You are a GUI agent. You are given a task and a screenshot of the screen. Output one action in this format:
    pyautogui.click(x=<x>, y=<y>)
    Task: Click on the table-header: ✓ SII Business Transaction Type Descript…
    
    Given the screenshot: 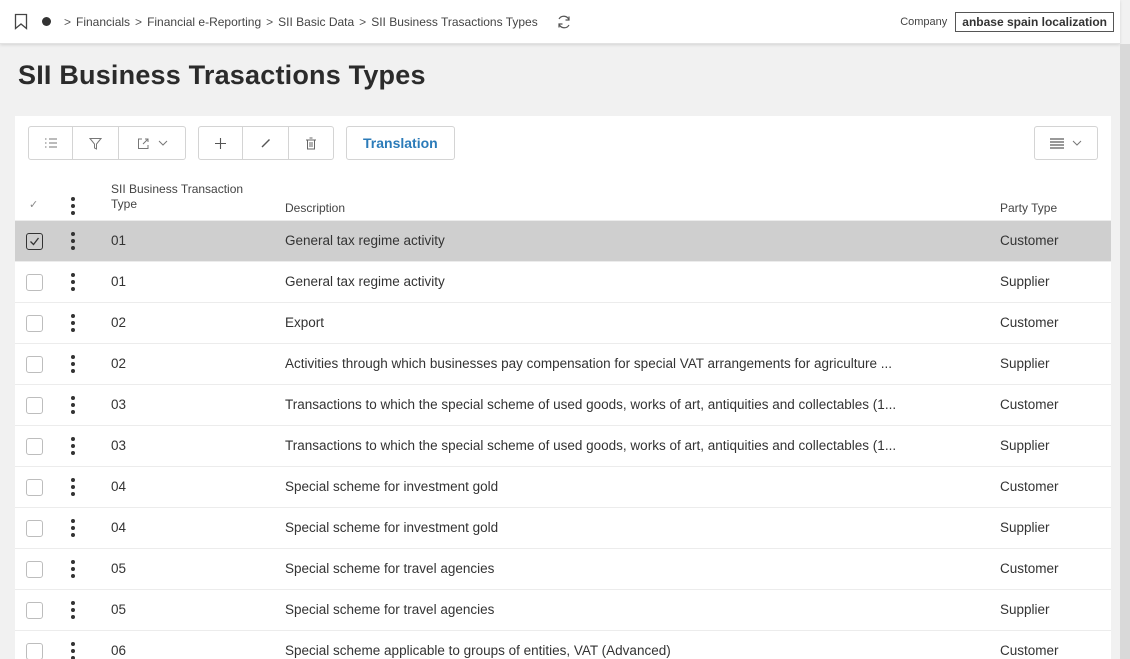 What is the action you would take?
    pyautogui.click(x=563, y=197)
    